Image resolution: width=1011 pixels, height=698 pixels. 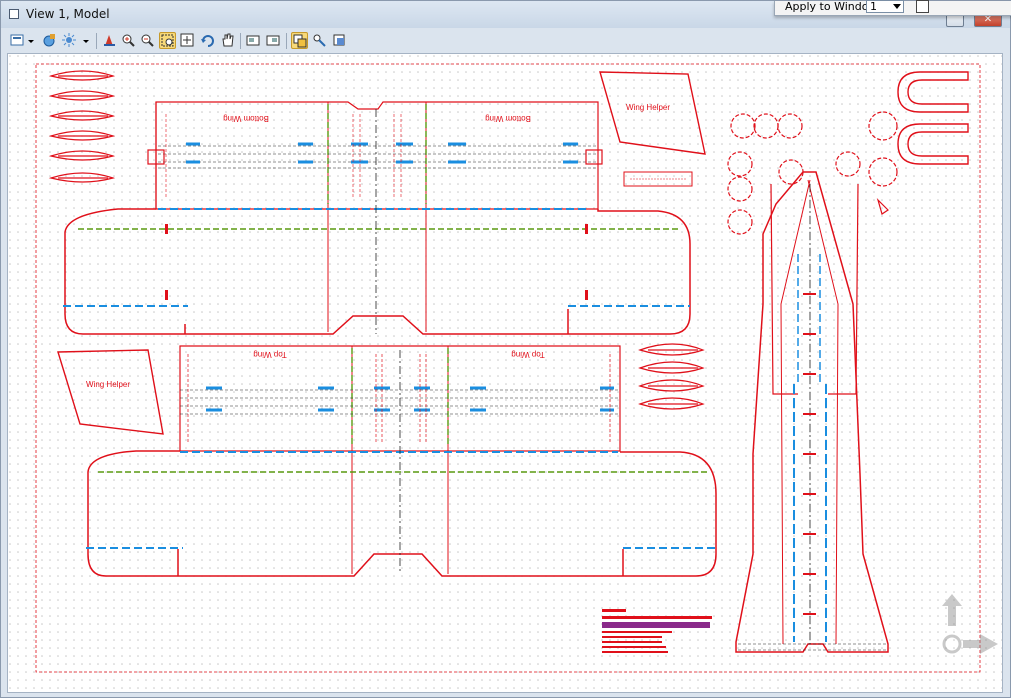 What do you see at coordinates (128, 40) in the screenshot?
I see `zoom-in-icon` at bounding box center [128, 40].